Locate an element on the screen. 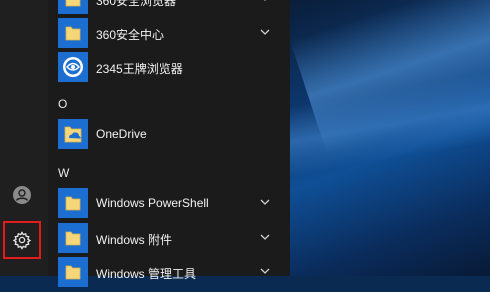  list-item: Windows 附件 is located at coordinates (169, 239).